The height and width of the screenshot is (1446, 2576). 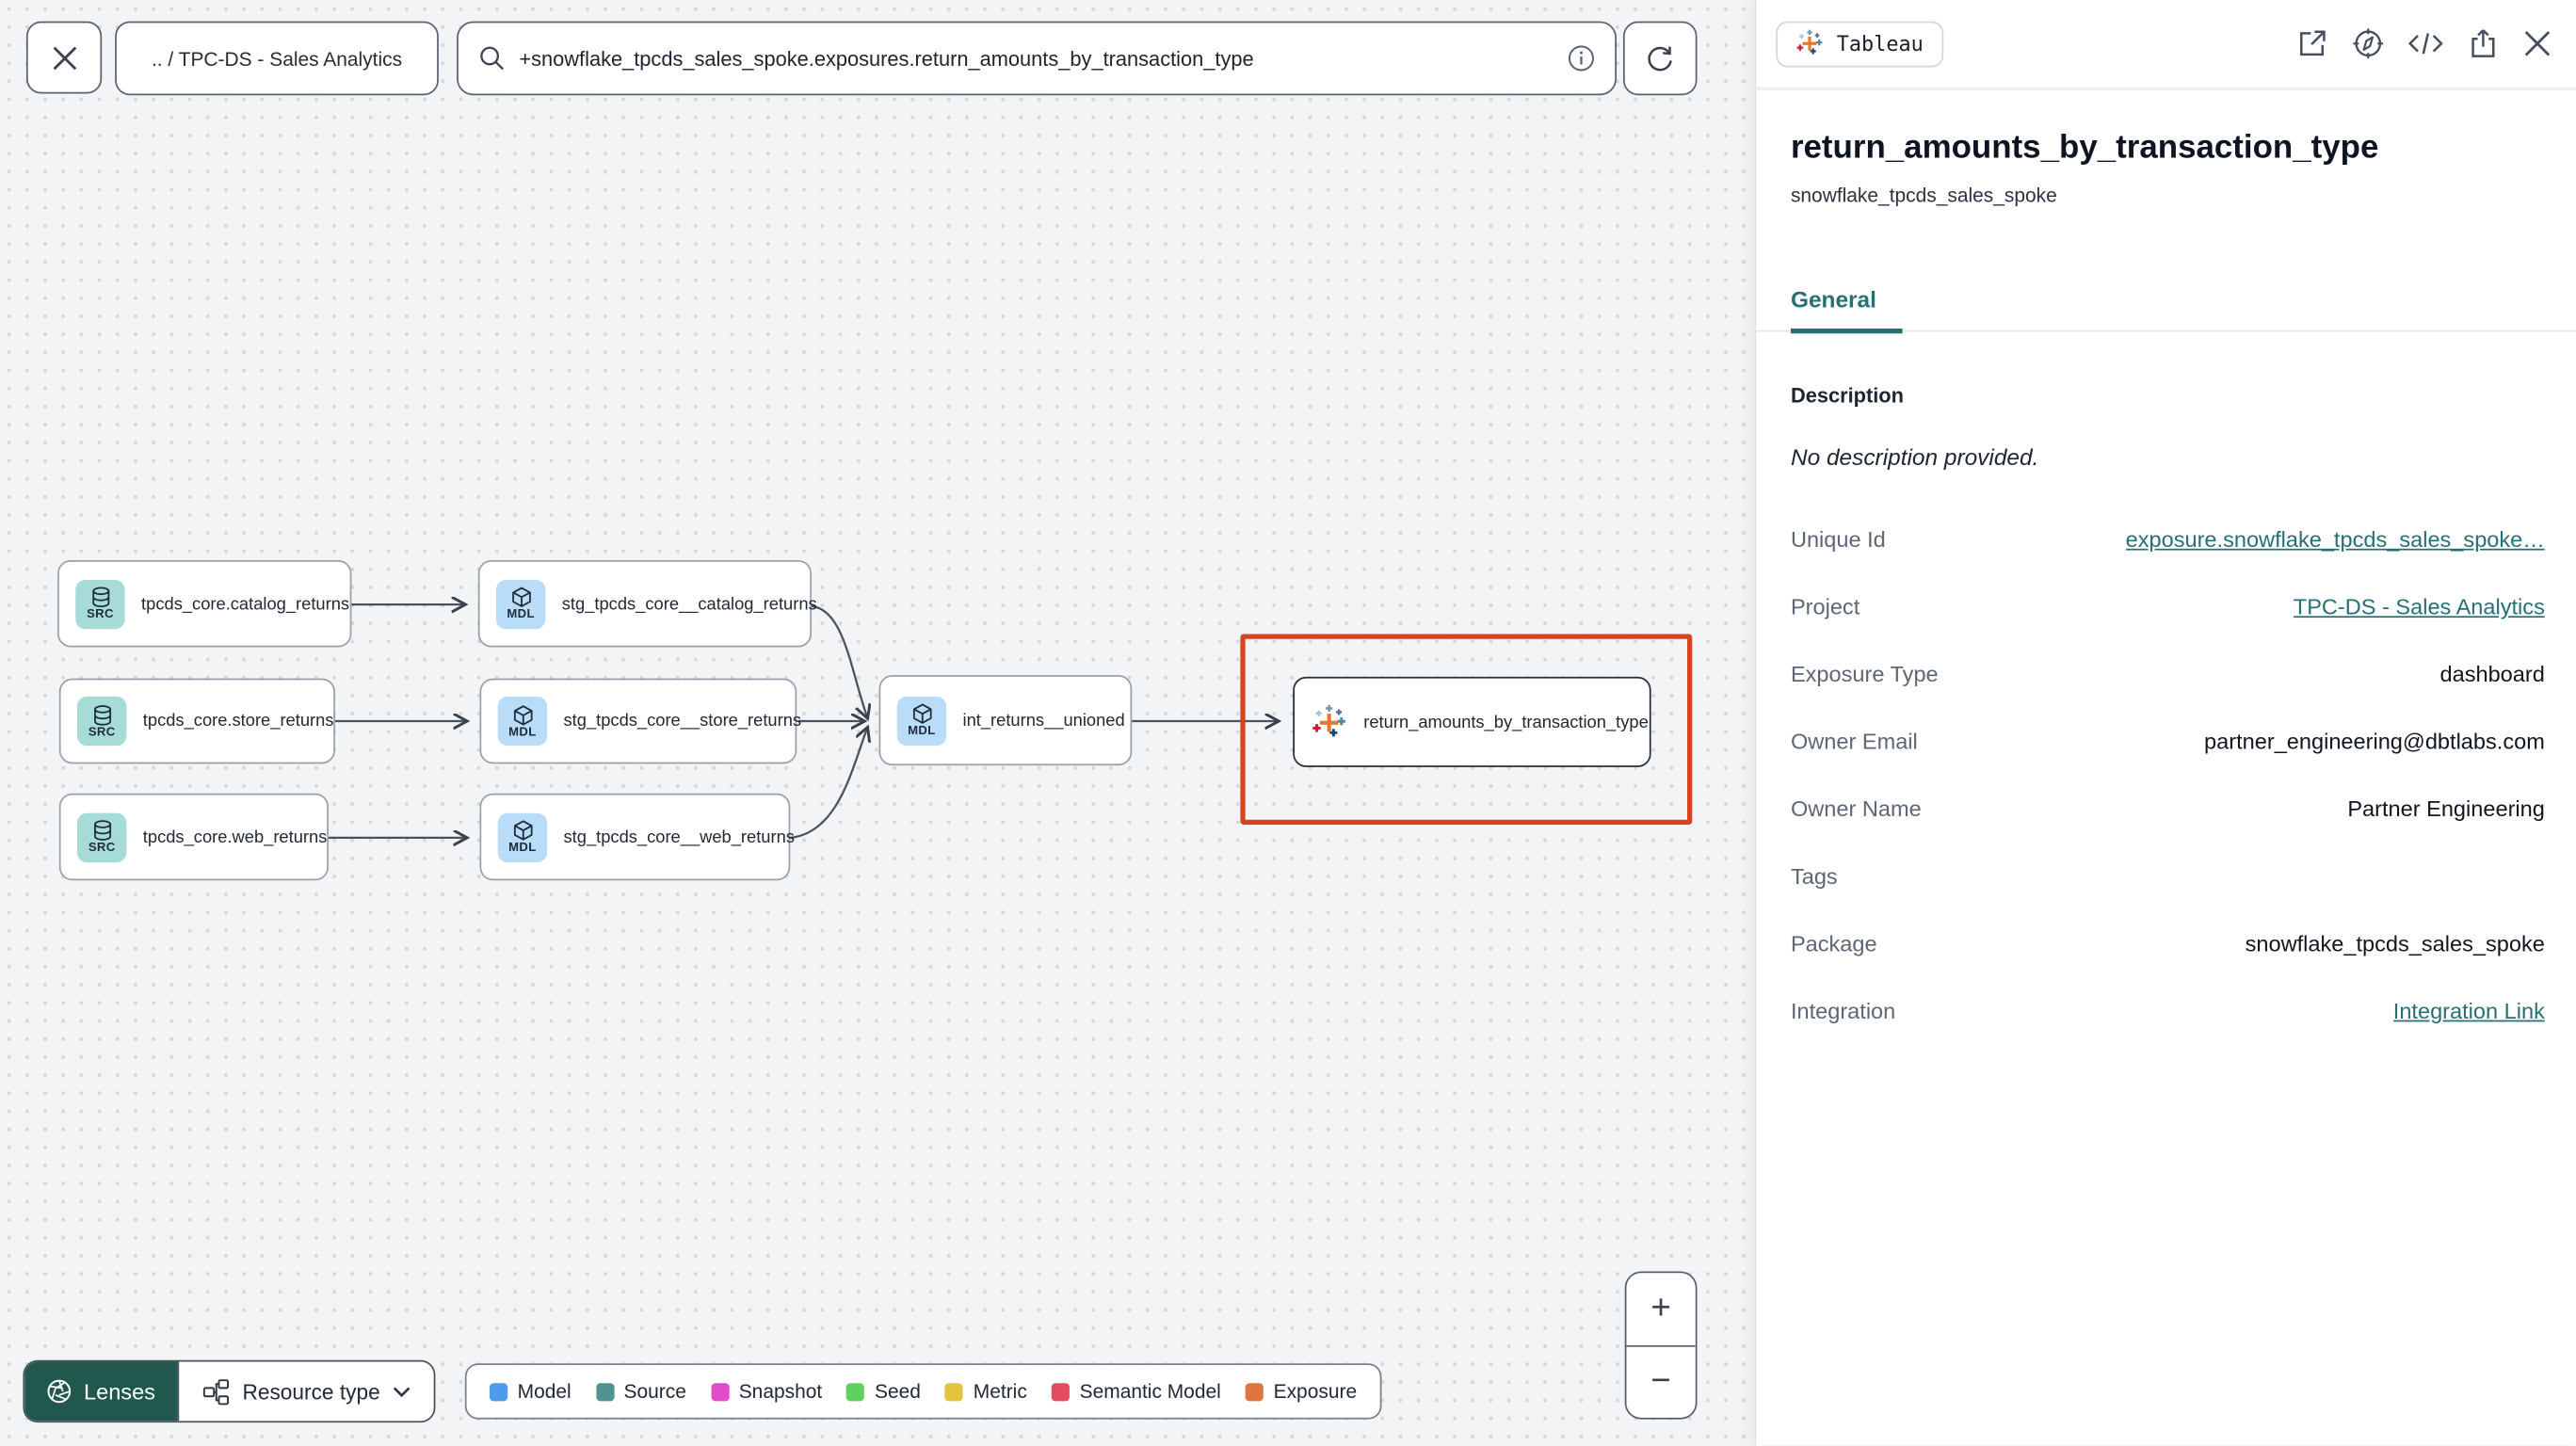 What do you see at coordinates (2395, 943) in the screenshot?
I see `package-value: snowflake_tpcds_sales_spoke` at bounding box center [2395, 943].